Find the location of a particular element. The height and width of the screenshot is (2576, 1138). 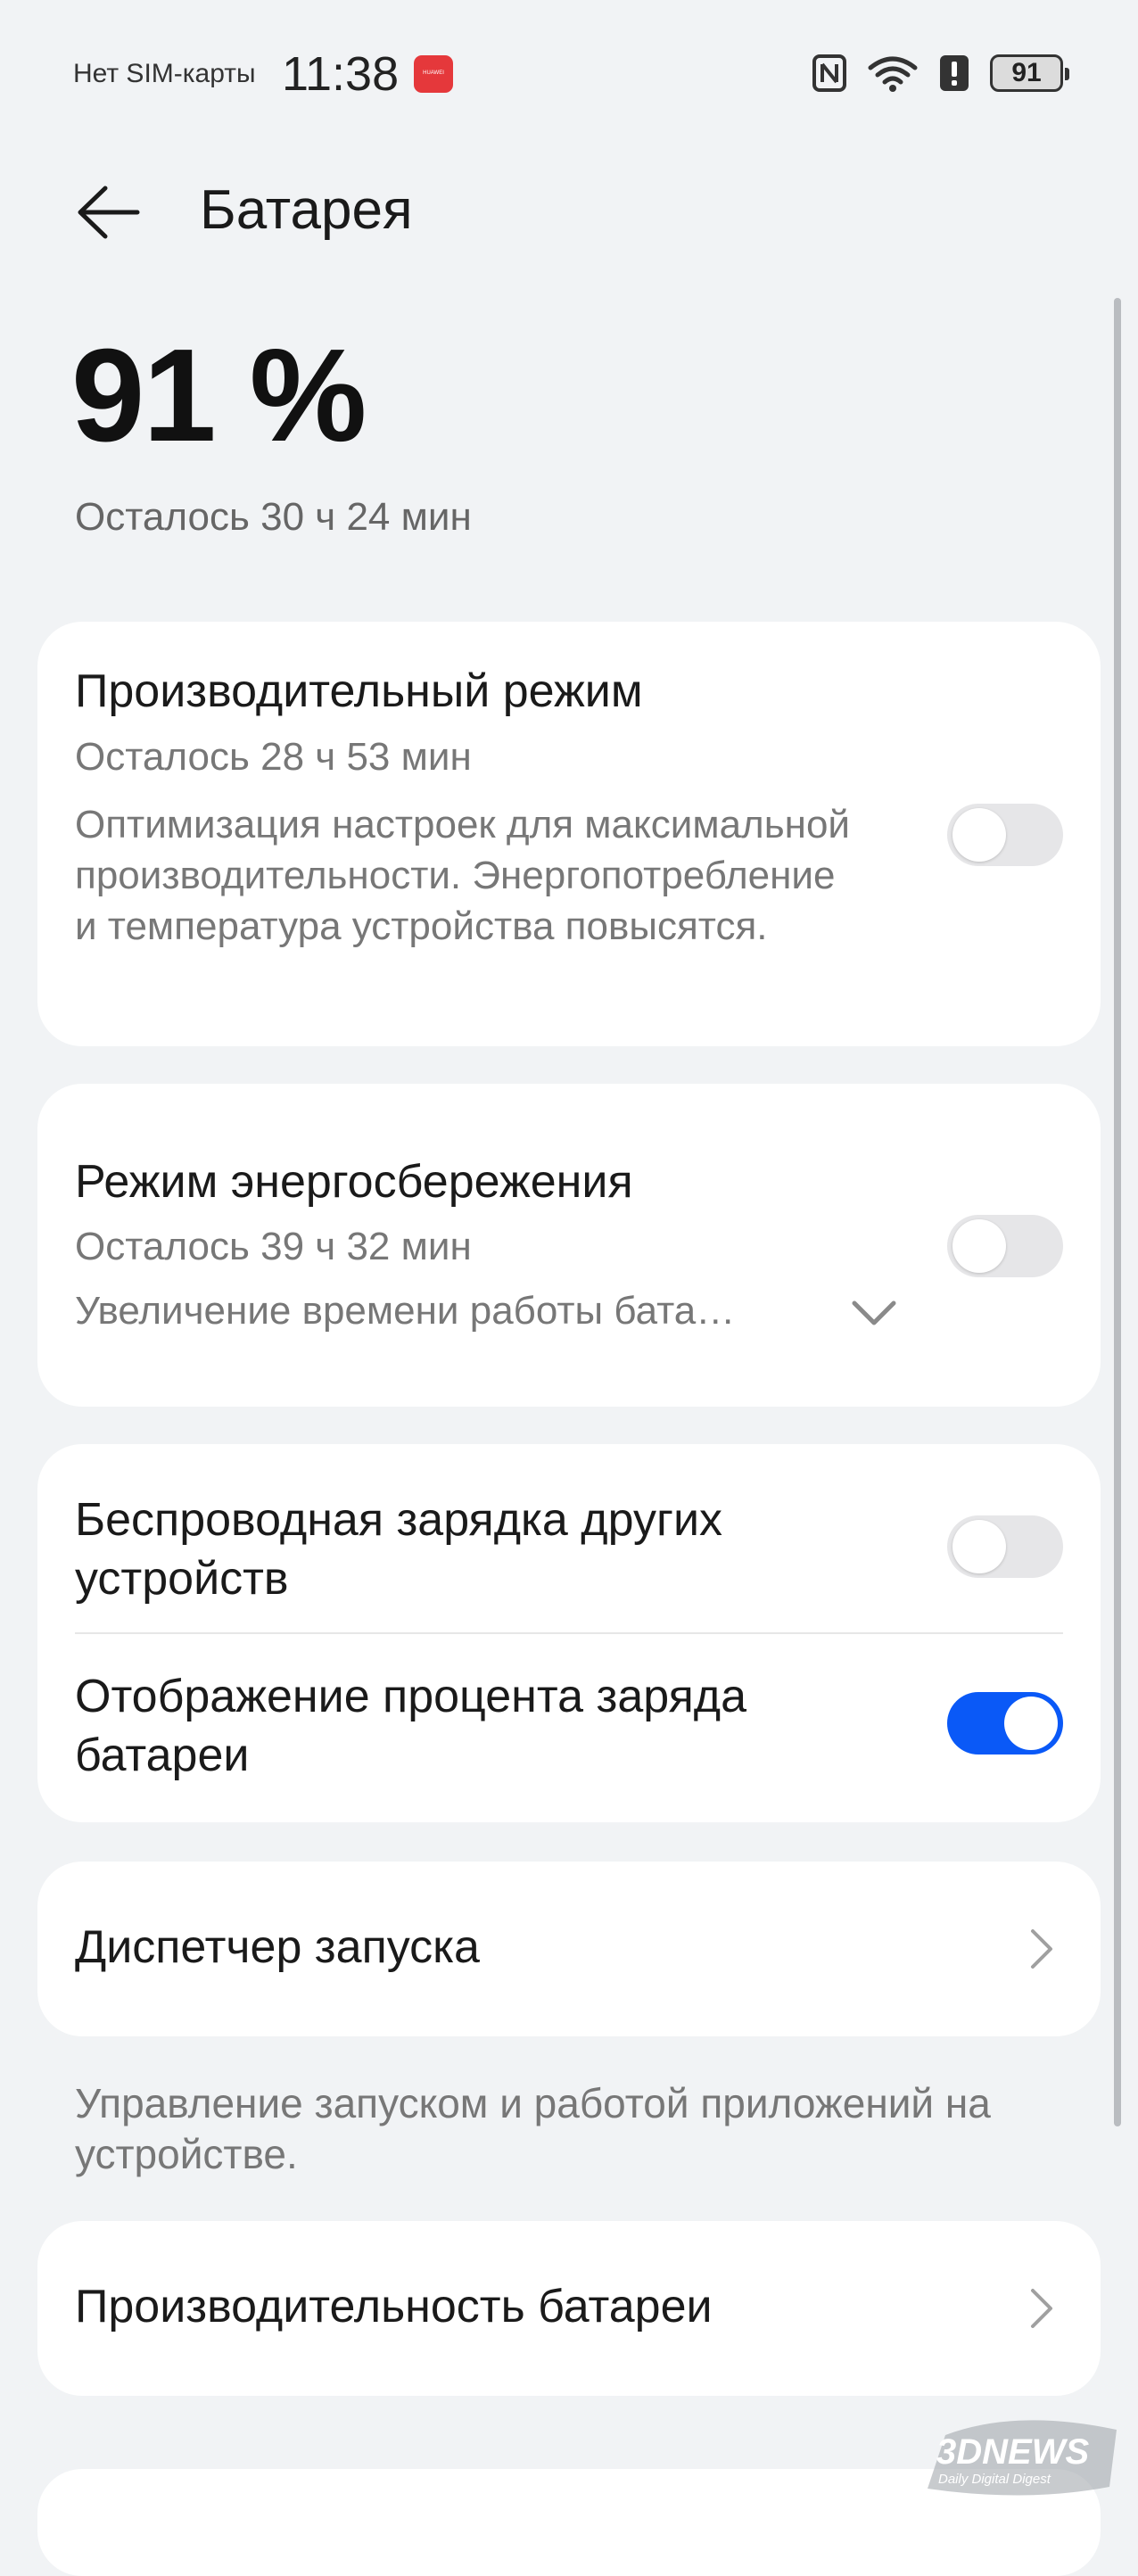

status-bar: Нет SIM-карты 11:38 HUAWEI 91 is located at coordinates (569, 74).